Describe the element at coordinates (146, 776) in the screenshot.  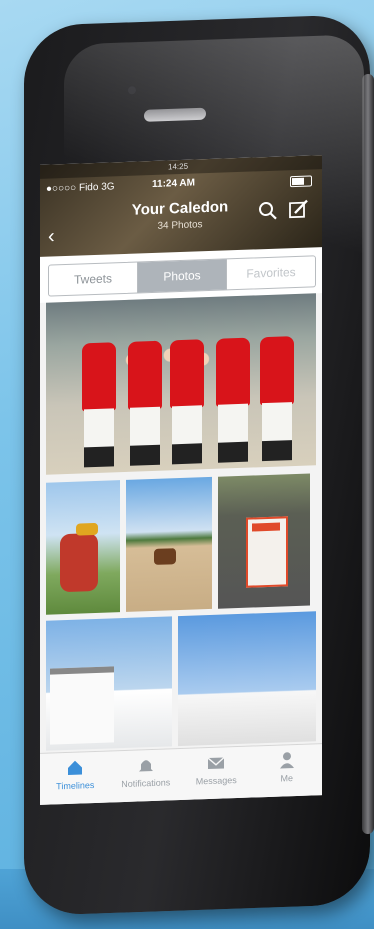
I see `tab-notifications: Notifications` at that location.